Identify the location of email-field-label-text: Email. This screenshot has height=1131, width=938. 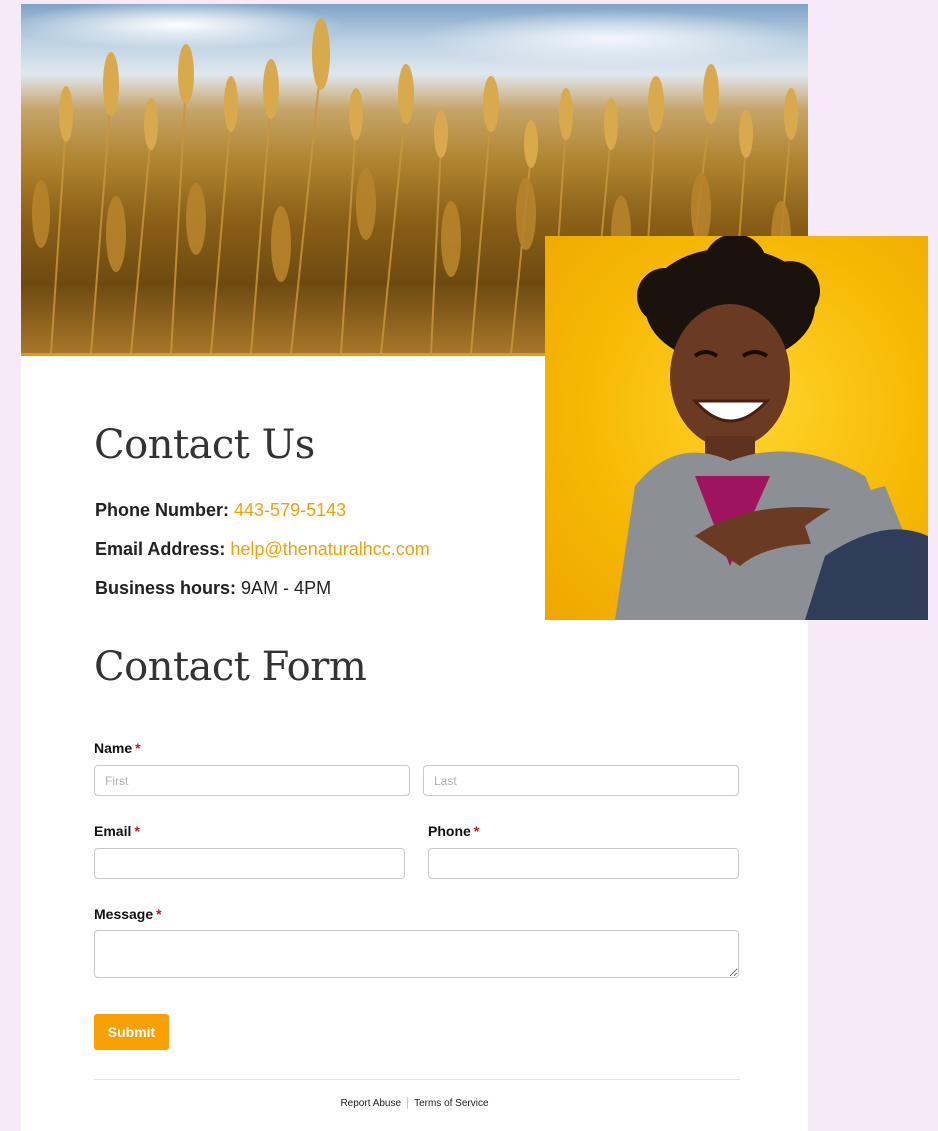
(113, 831).